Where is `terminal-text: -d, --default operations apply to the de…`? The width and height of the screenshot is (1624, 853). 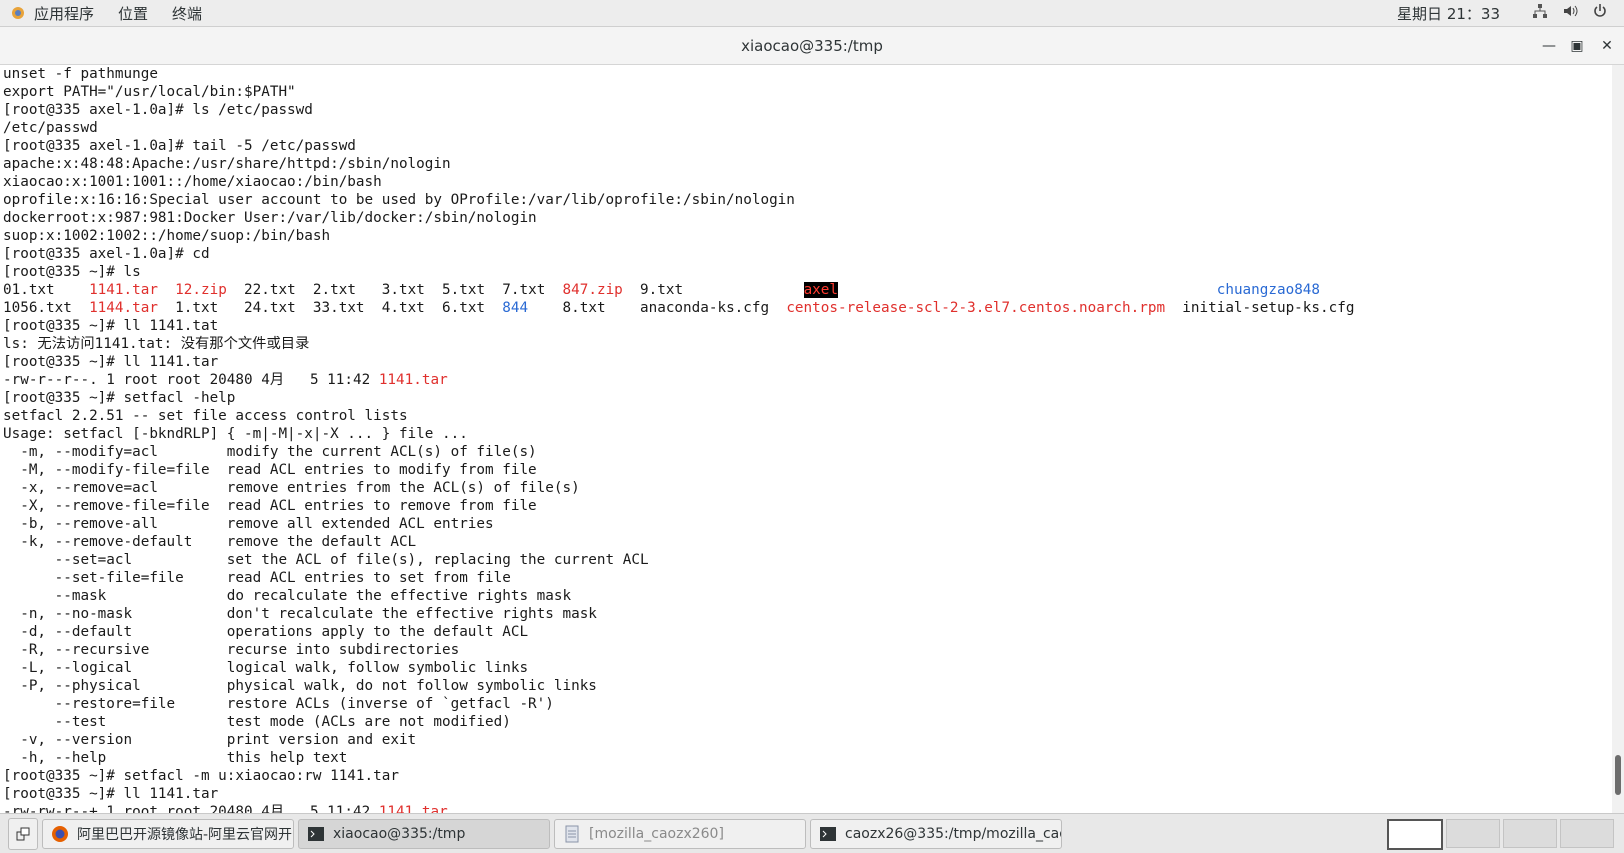 terminal-text: -d, --default operations apply to the de… is located at coordinates (266, 632).